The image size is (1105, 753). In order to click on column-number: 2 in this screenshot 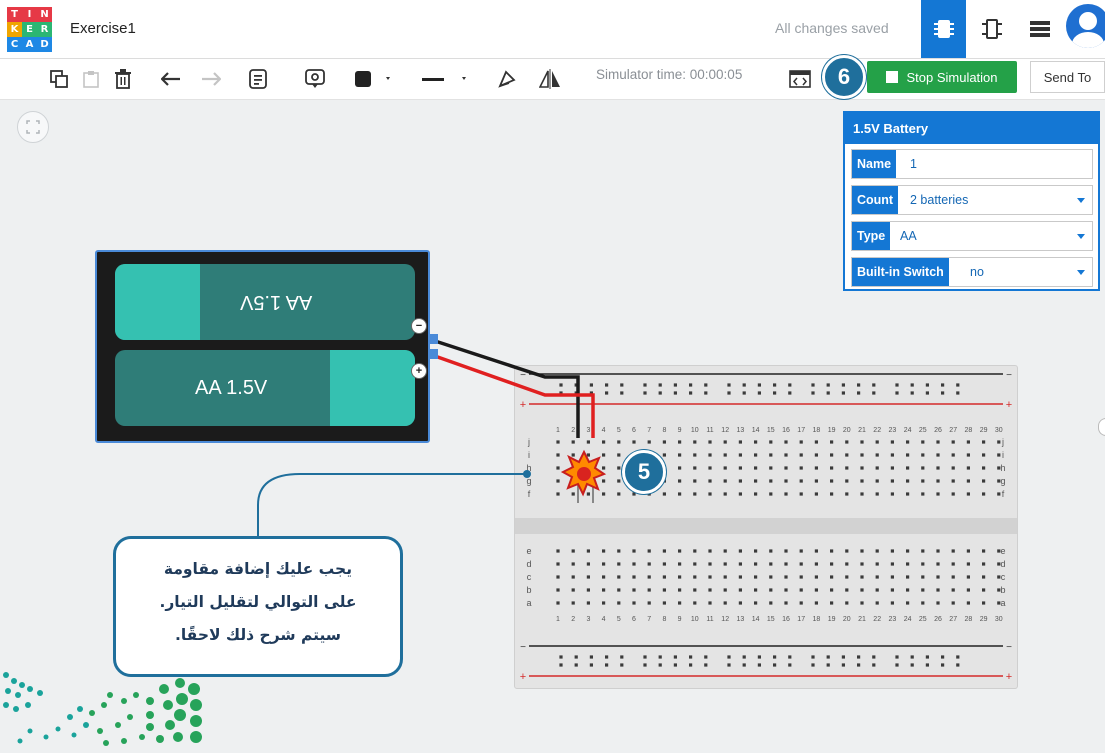, I will do `click(573, 619)`.